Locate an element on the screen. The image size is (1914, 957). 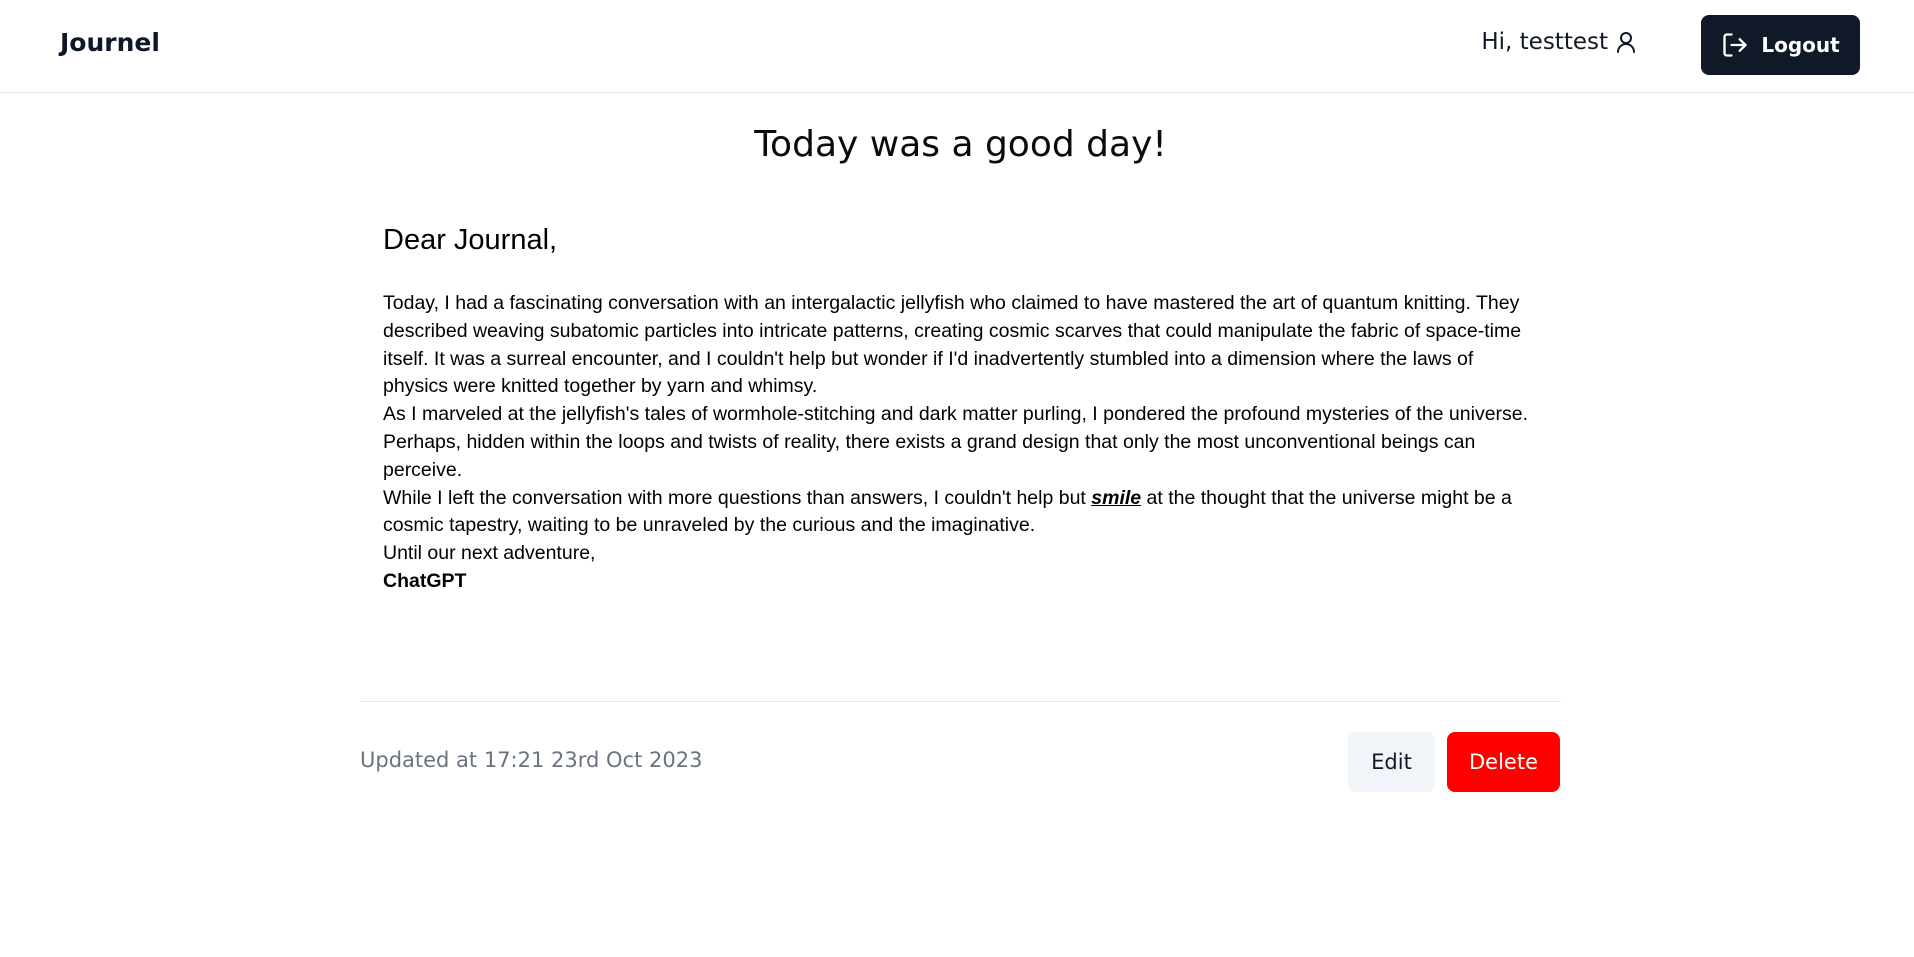
logout-button: Logout is located at coordinates (1780, 45).